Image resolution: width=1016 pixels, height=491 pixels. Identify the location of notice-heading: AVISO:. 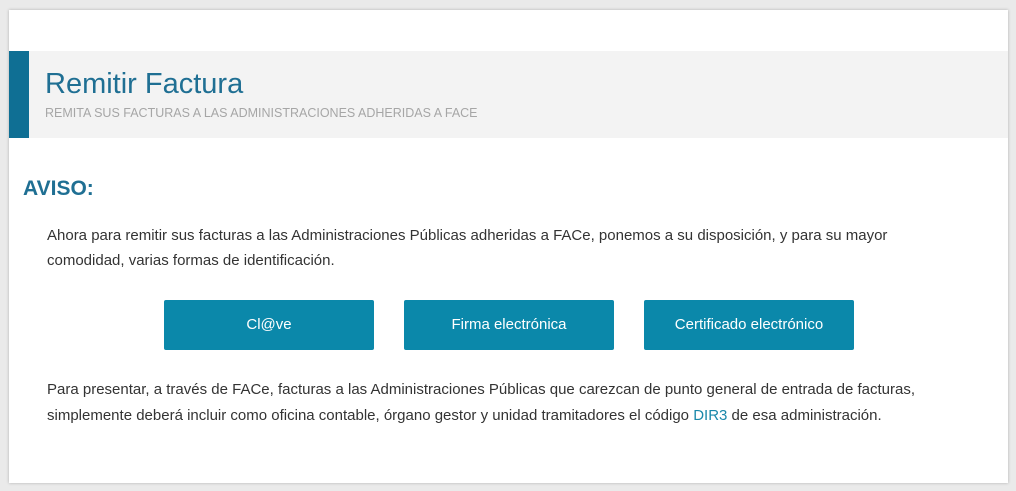
(58, 188).